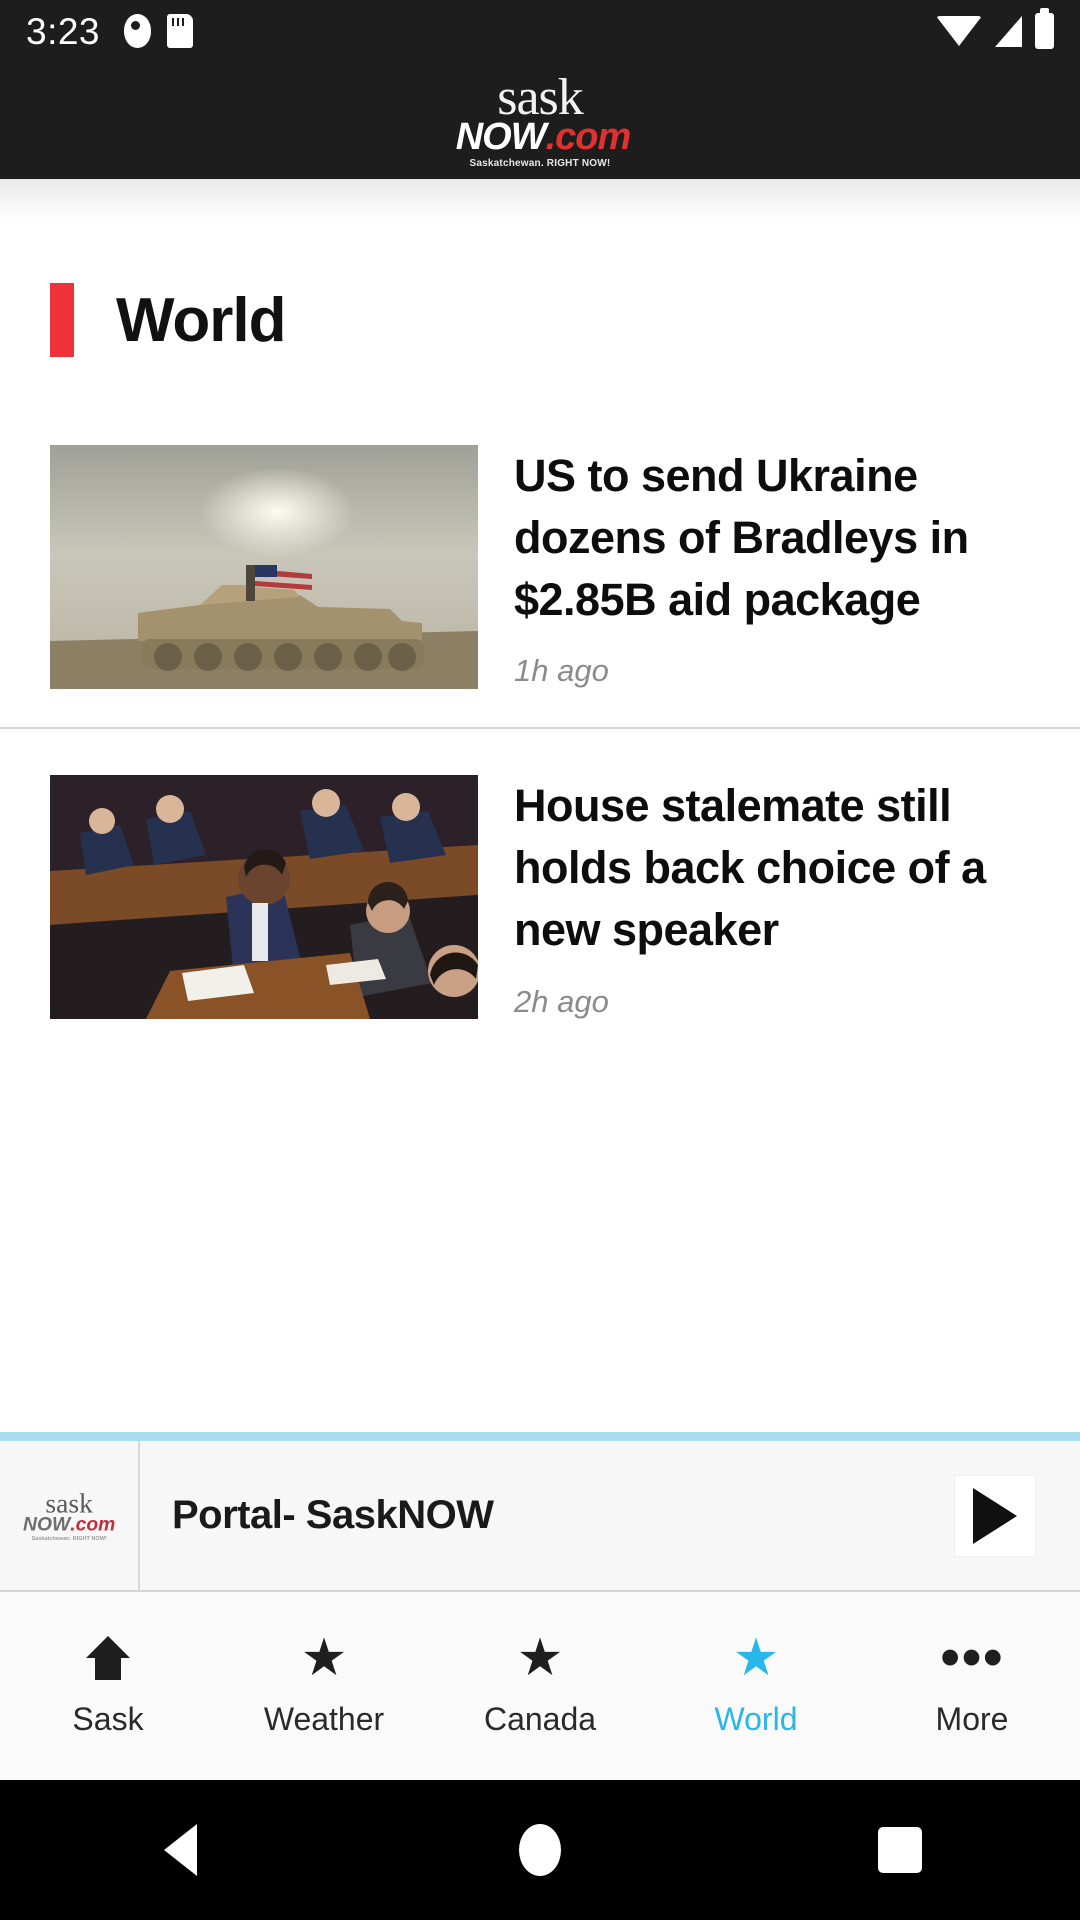 The image size is (1080, 1920). I want to click on player-logo-now-text: NOW, so click(46, 1524).